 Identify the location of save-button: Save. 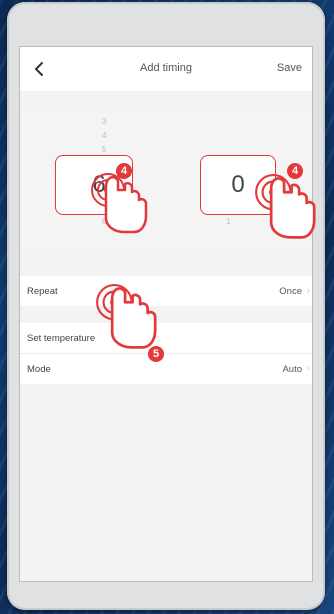
(289, 68).